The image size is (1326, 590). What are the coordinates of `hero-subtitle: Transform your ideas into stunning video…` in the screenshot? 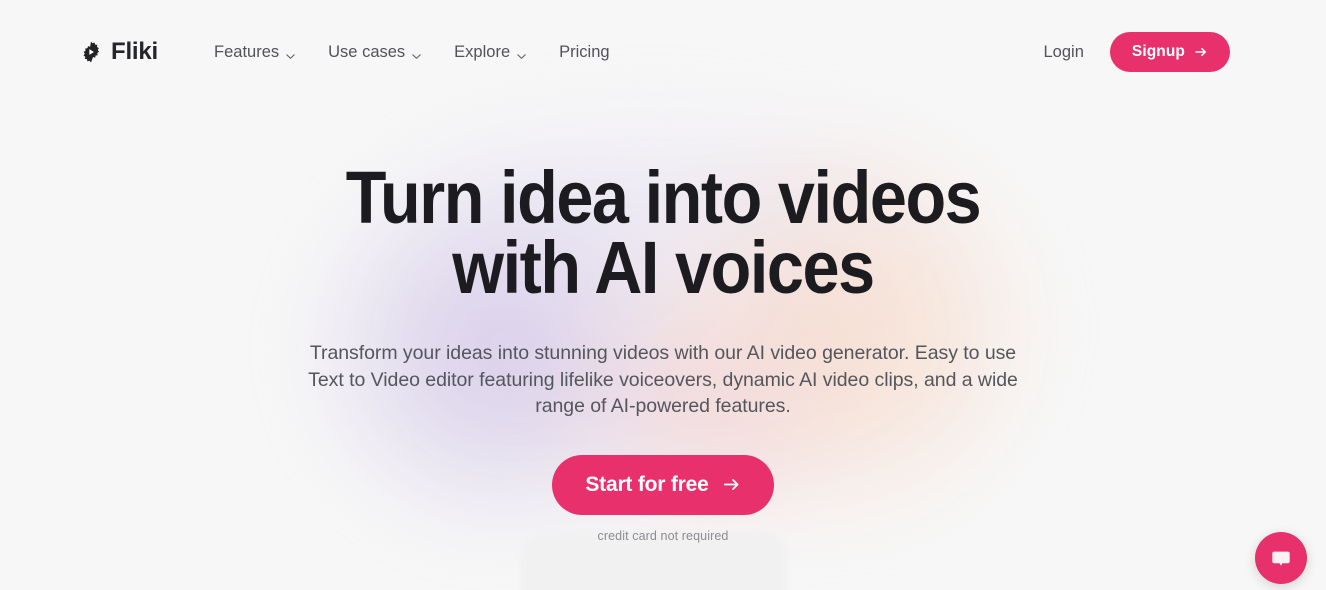 It's located at (663, 379).